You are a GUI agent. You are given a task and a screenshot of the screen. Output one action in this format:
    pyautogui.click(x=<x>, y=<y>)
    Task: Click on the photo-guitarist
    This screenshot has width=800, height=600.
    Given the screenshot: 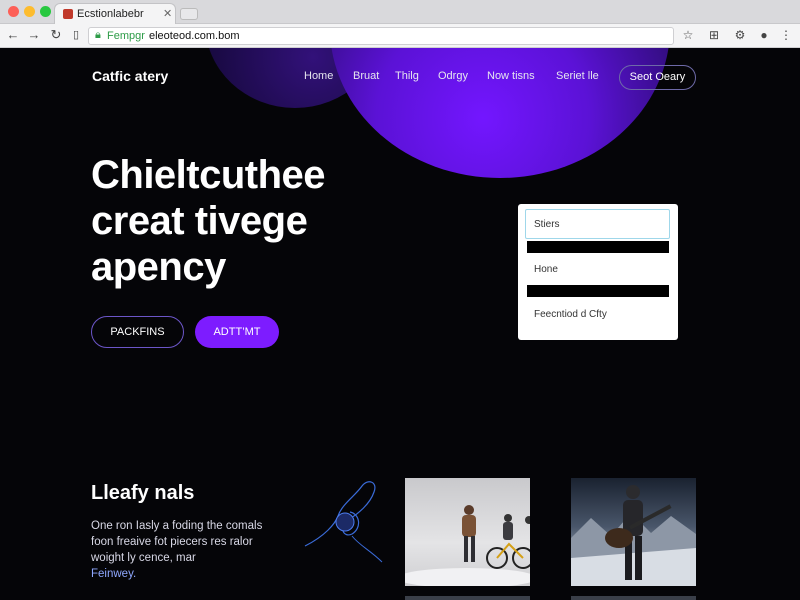 What is the action you would take?
    pyautogui.click(x=633, y=532)
    